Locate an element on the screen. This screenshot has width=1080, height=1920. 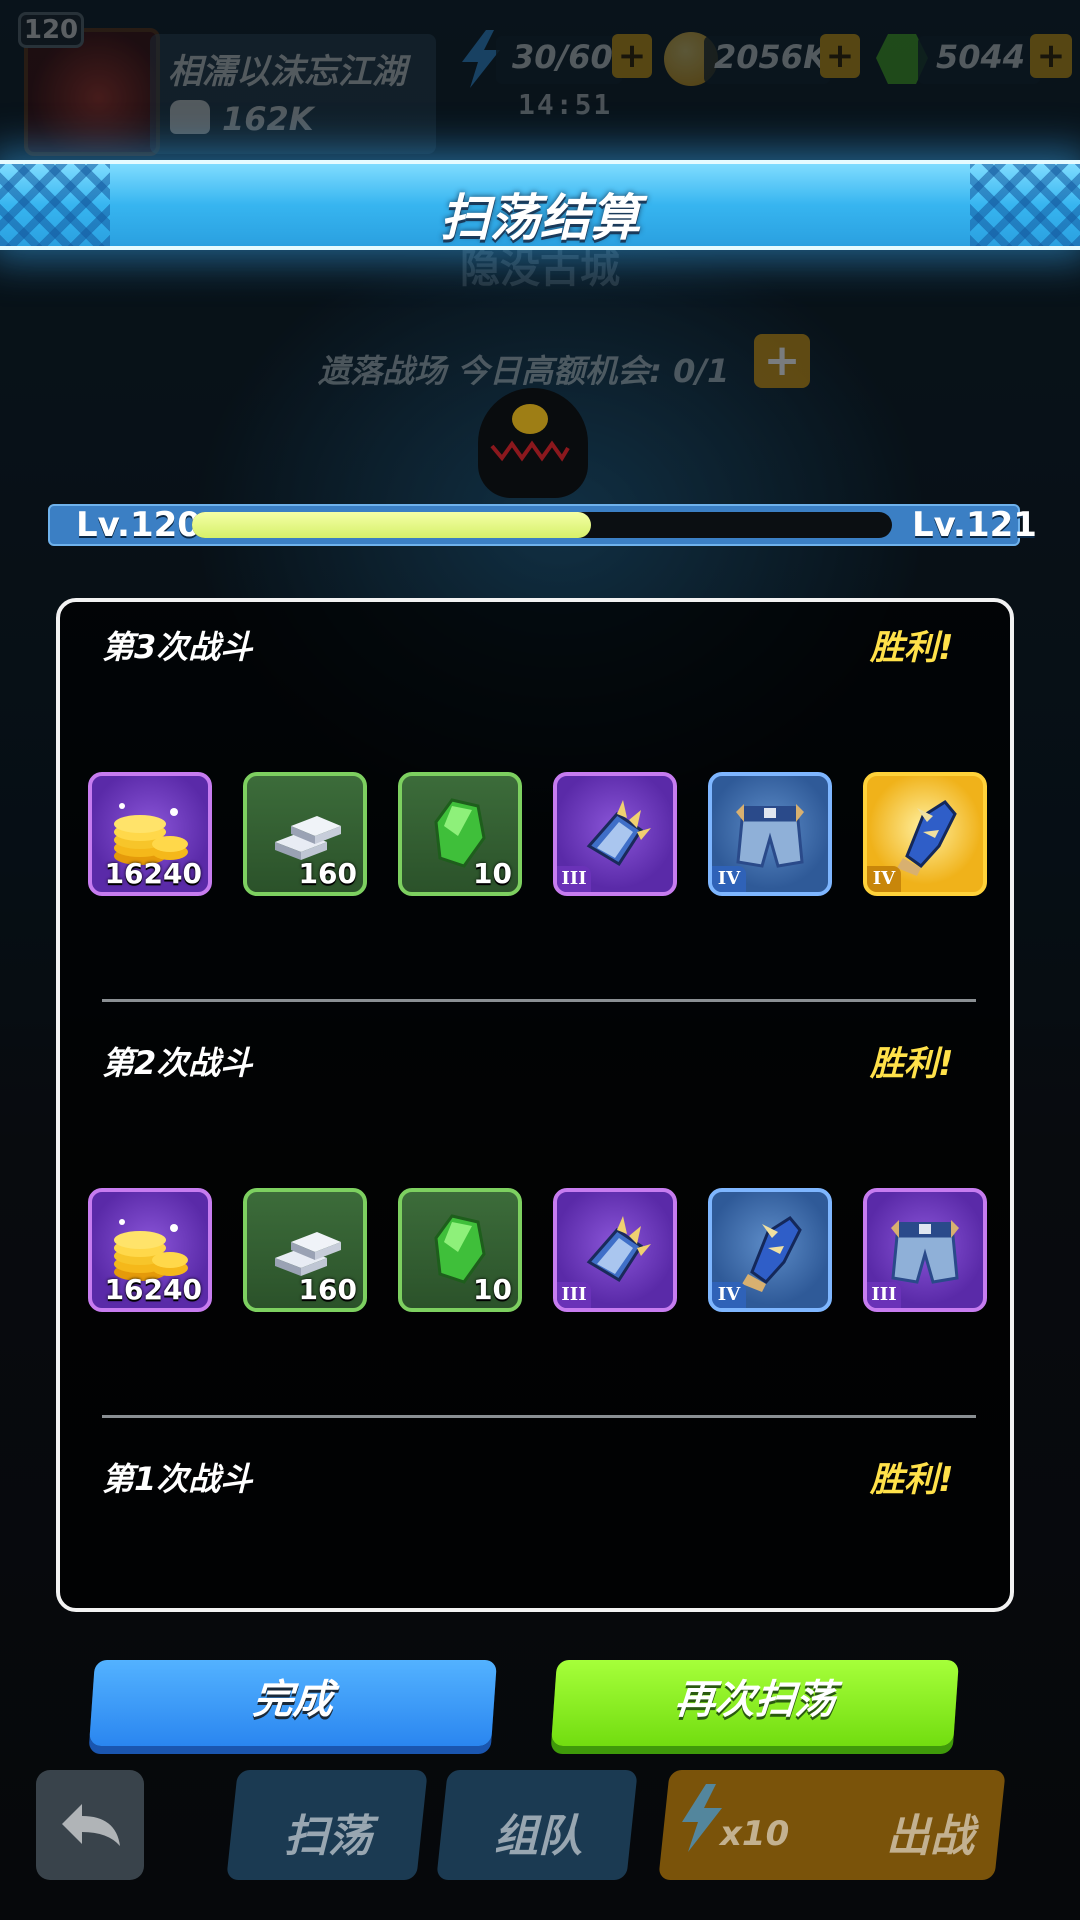
battle-round-title: 第1次战斗 is located at coordinates (177, 1479).